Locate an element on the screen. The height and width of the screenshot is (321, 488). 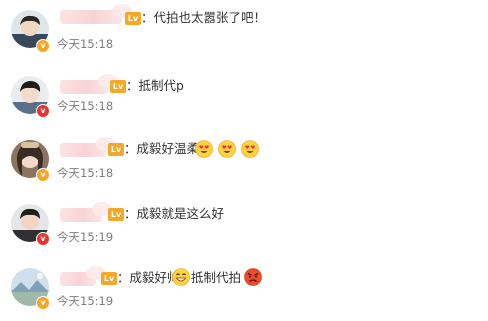
comment-text: ：成毅好温柔 is located at coordinates (162, 148).